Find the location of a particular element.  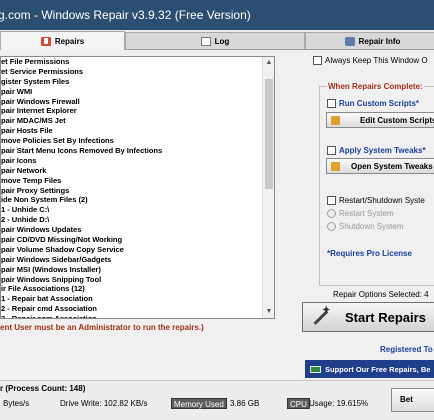

requires-pro-note: *Requires Pro License is located at coordinates (369, 253).